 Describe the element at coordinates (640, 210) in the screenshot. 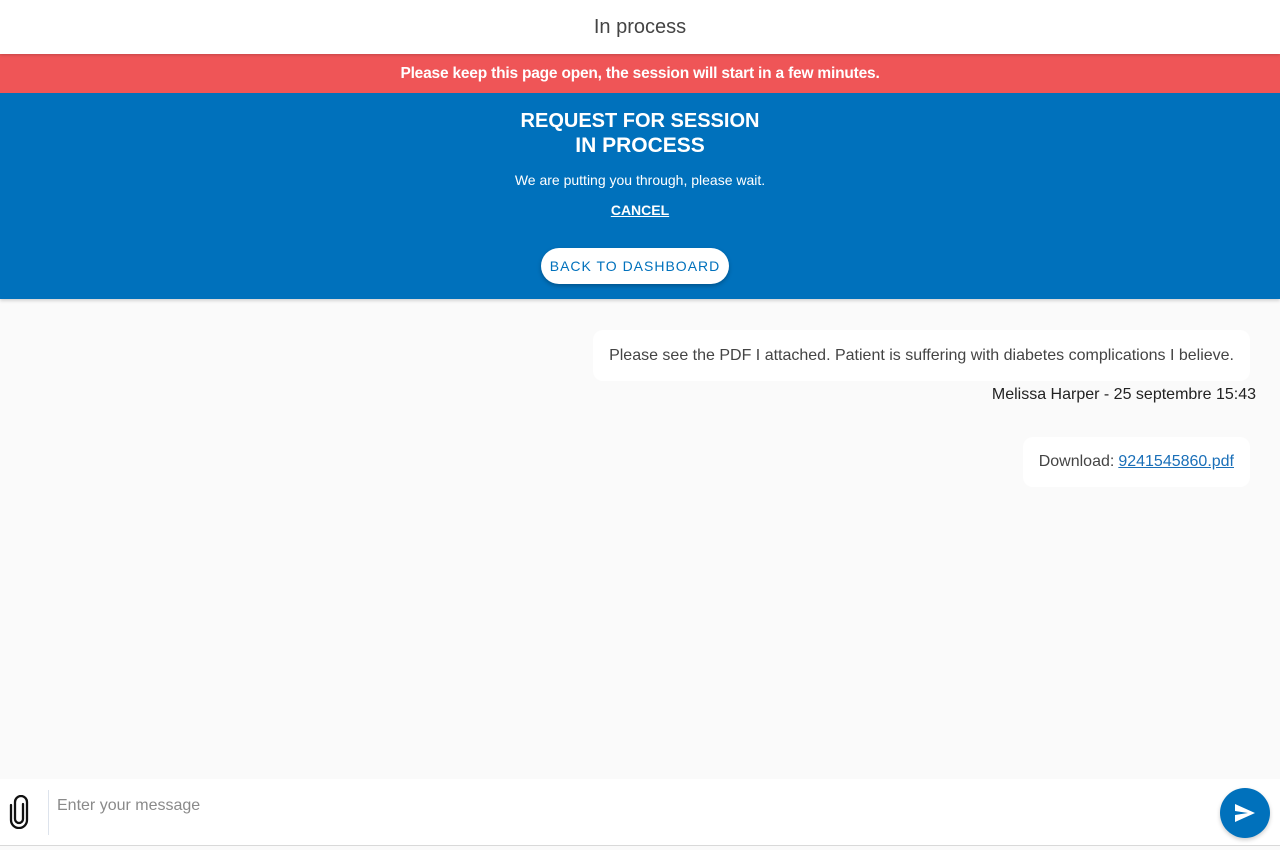

I see `cancel-link: CANCEL` at that location.